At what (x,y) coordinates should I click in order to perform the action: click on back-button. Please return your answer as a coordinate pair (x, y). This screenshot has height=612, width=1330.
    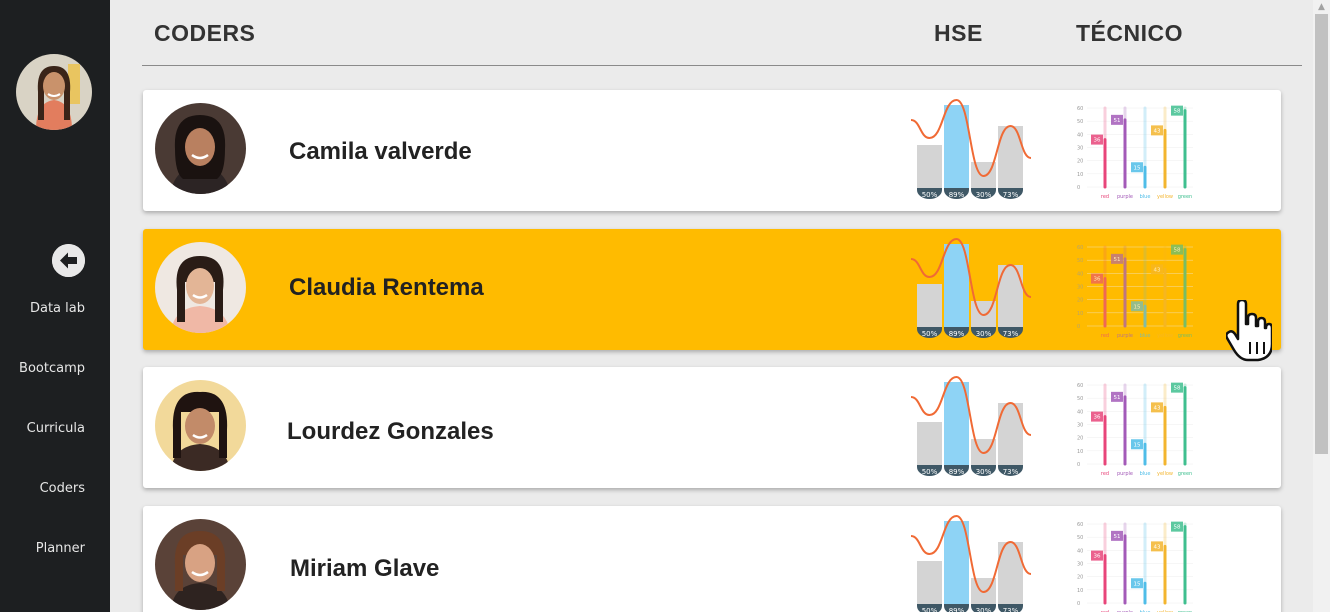
    Looking at the image, I should click on (68, 260).